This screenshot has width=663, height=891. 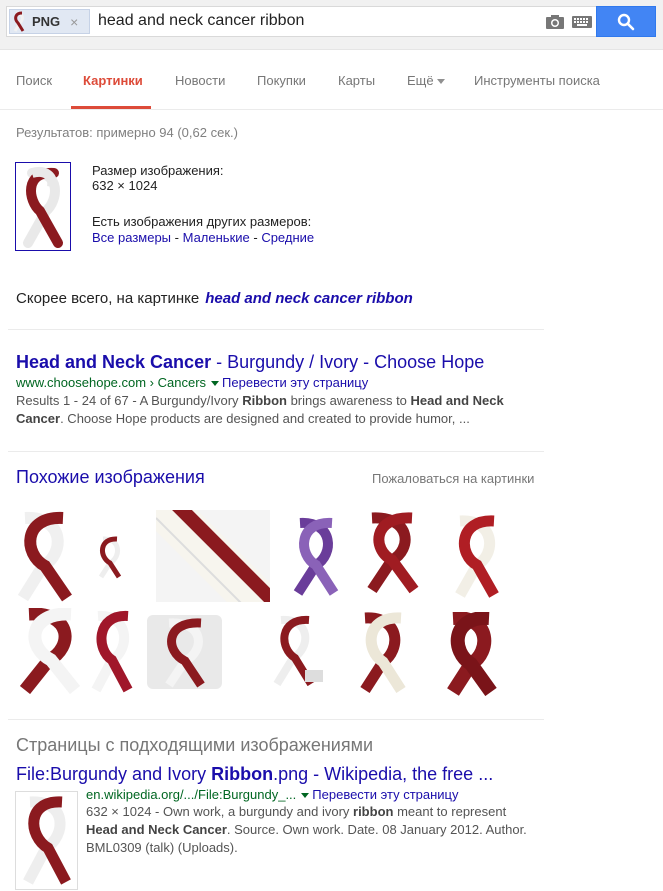 What do you see at coordinates (356, 80) in the screenshot?
I see `tab-maps: Карты` at bounding box center [356, 80].